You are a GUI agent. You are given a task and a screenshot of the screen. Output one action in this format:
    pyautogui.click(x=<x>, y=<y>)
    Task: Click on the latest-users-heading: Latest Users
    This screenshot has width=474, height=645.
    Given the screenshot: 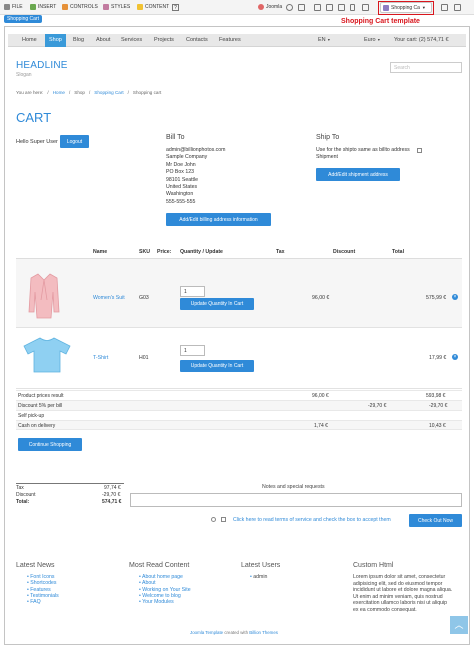 What is the action you would take?
    pyautogui.click(x=261, y=565)
    